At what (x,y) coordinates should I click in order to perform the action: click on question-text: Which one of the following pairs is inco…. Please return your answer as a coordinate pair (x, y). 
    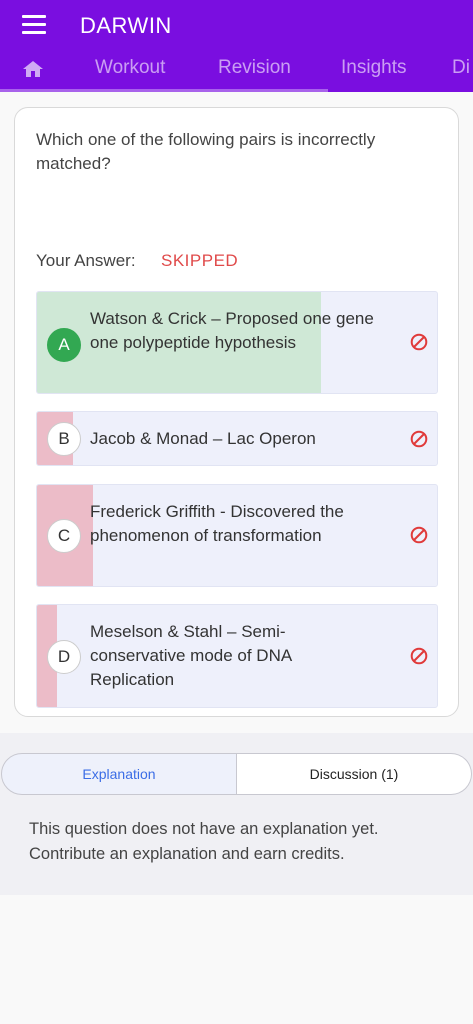
    Looking at the image, I should click on (206, 151).